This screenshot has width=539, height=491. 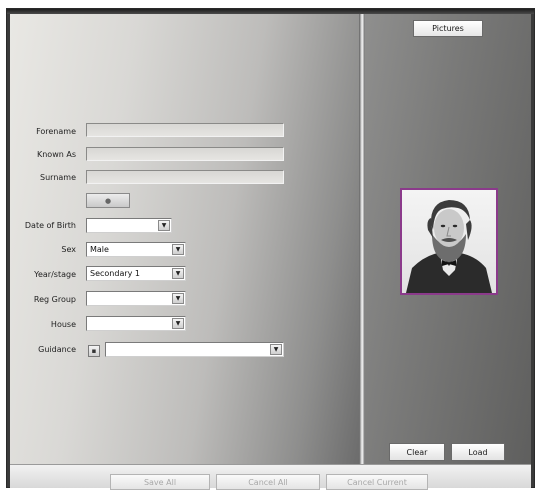 I want to click on year-stage-label: Year/stage, so click(x=55, y=274).